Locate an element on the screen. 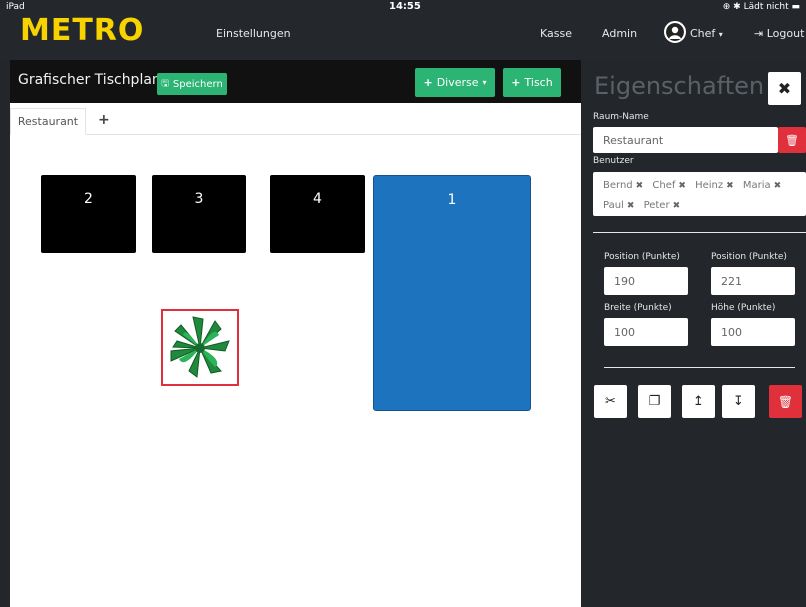  user-menu: Chef ▾ is located at coordinates (706, 33).